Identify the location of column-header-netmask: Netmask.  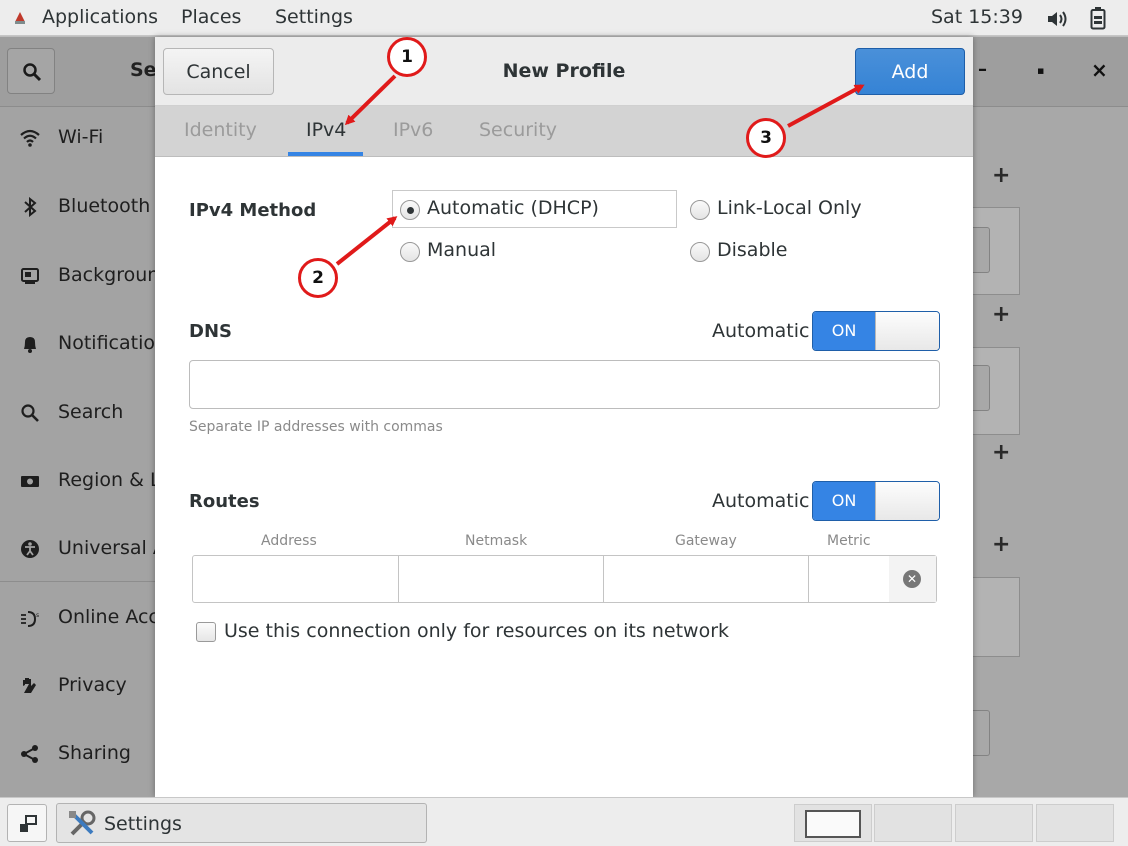
(496, 541).